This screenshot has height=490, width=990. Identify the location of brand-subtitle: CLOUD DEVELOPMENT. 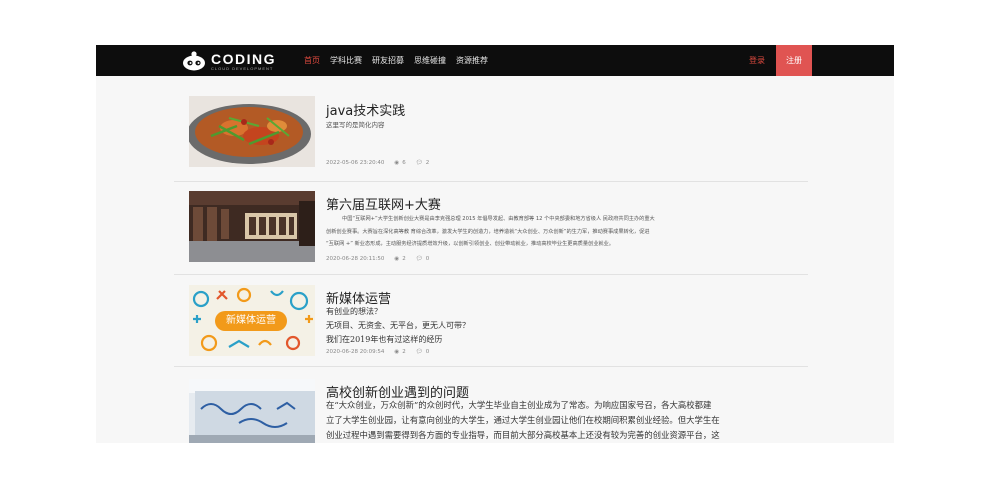
(242, 68).